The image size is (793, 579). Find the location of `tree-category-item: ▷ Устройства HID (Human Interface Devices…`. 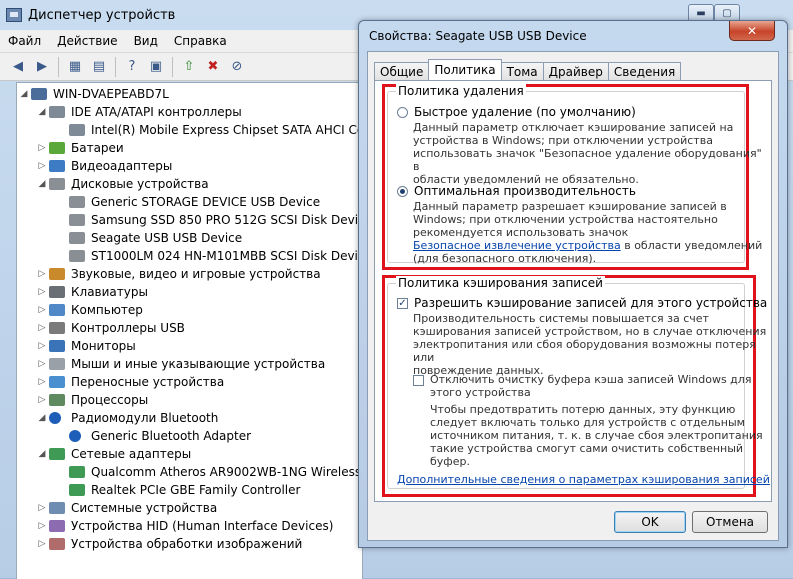

tree-category-item: ▷ Устройства HID (Human Interface Devices… is located at coordinates (185, 526).